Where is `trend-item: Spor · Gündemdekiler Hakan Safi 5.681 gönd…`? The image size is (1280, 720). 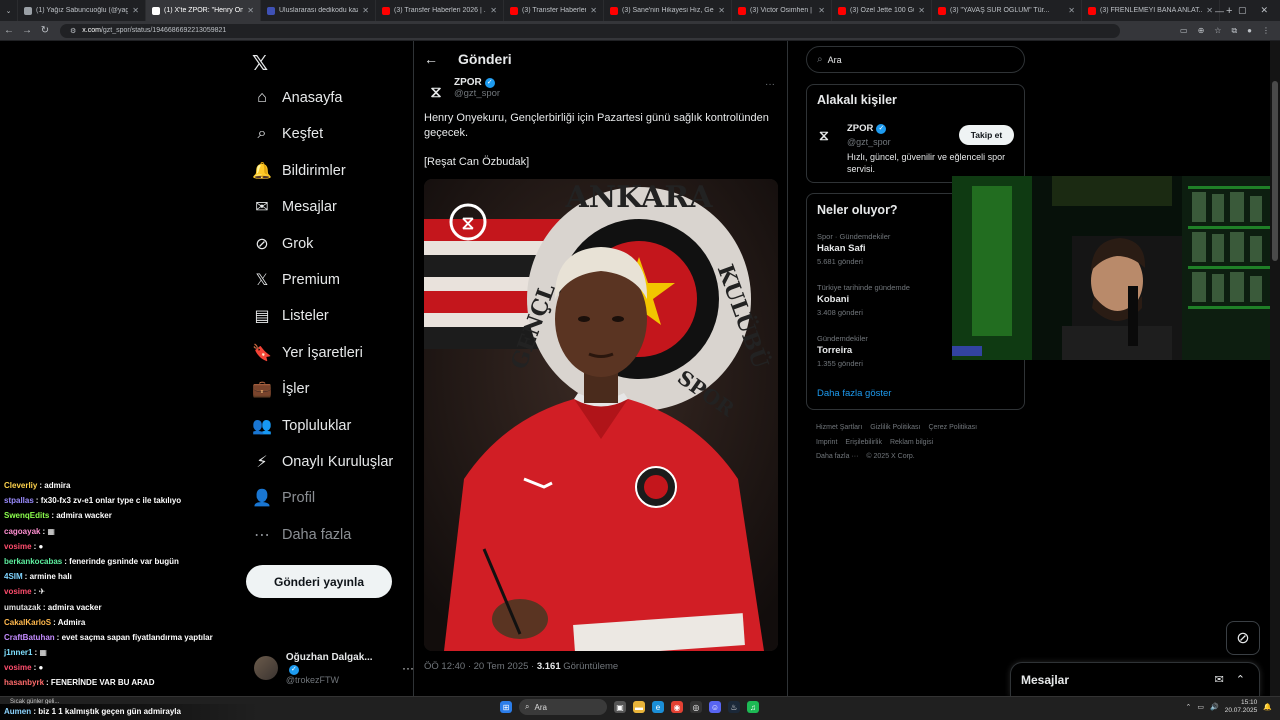
trend-item: Spor · Gündemdekiler Hakan Safi 5.681 gönd… is located at coordinates (853, 249).